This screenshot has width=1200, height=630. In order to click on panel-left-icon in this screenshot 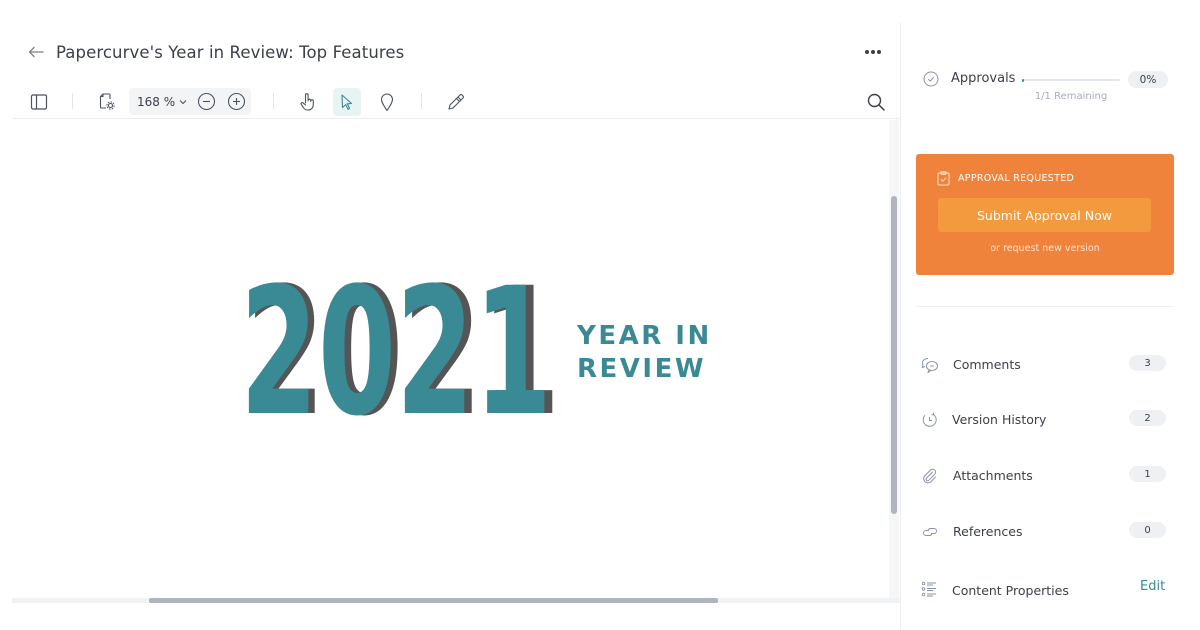, I will do `click(39, 102)`.